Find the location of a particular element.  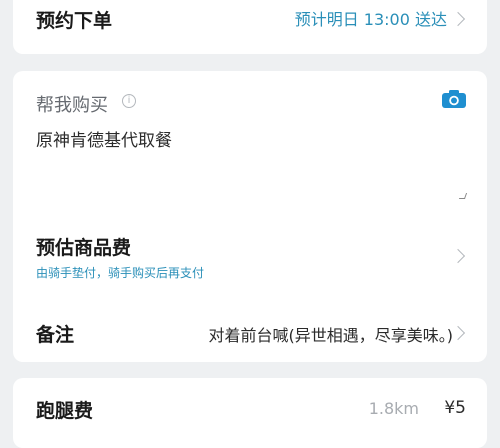

errand-fee-card: 跑腿费 1.8km ¥5 is located at coordinates (250, 413).